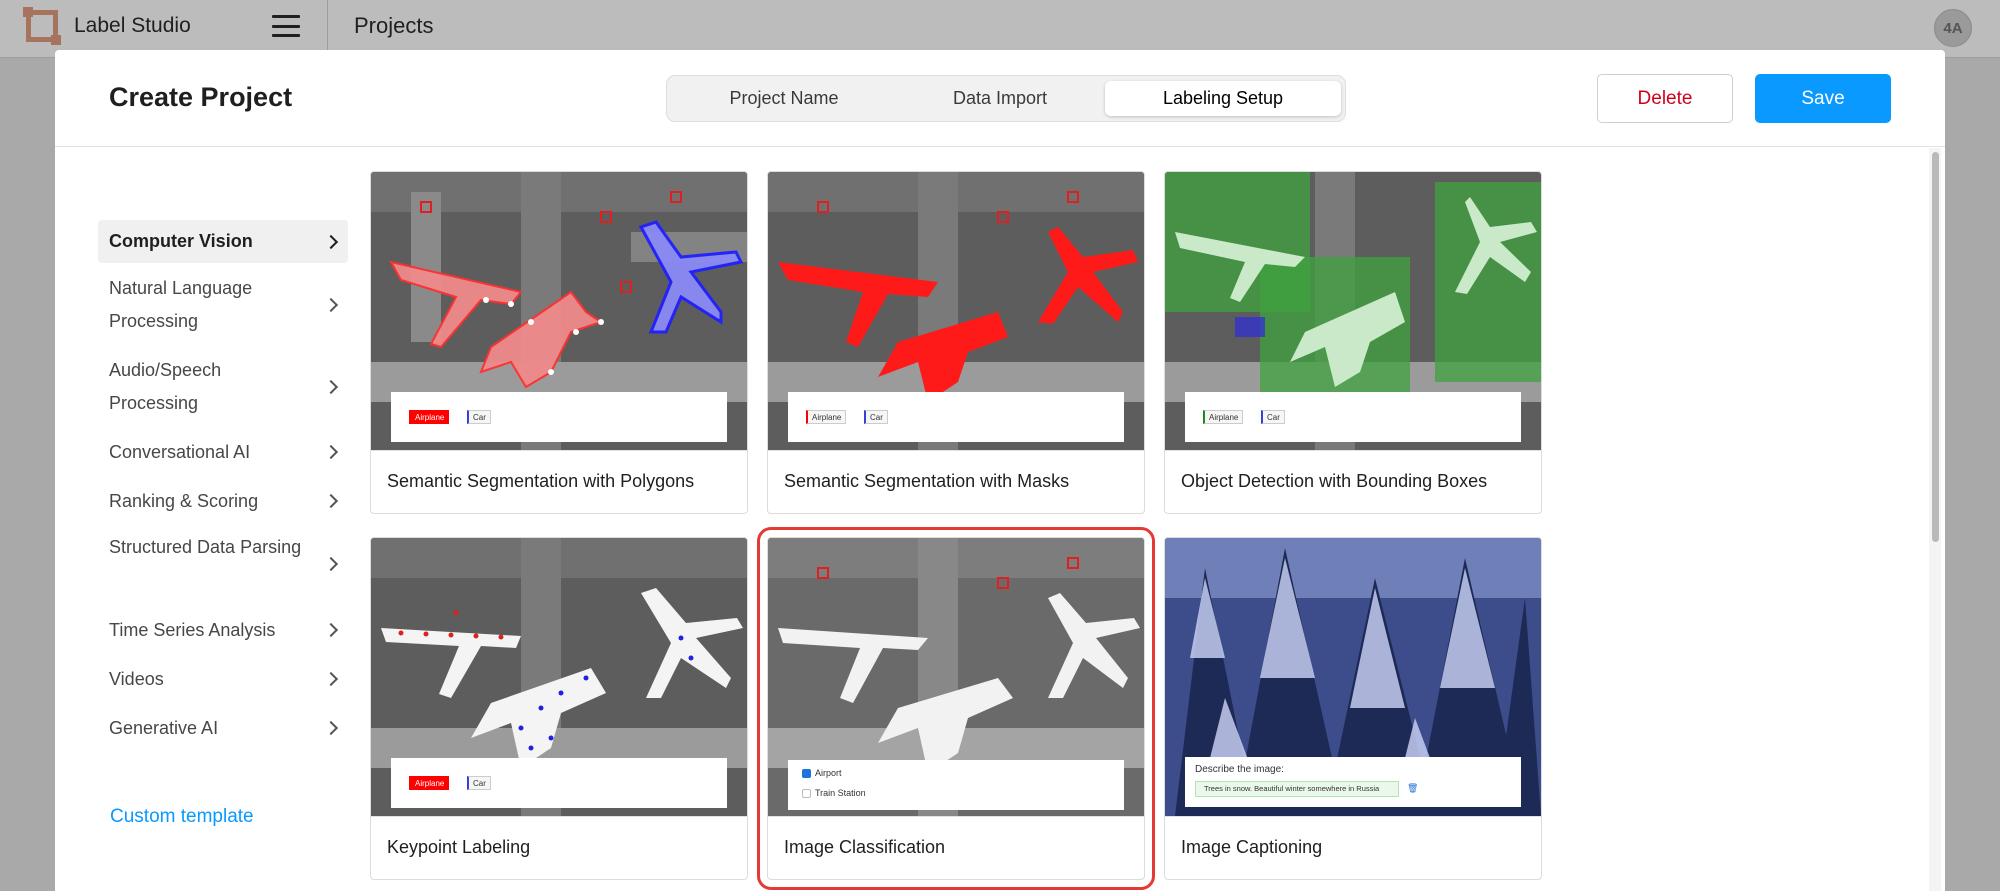 Image resolution: width=2000 pixels, height=891 pixels. I want to click on template-name: Image Classification, so click(865, 847).